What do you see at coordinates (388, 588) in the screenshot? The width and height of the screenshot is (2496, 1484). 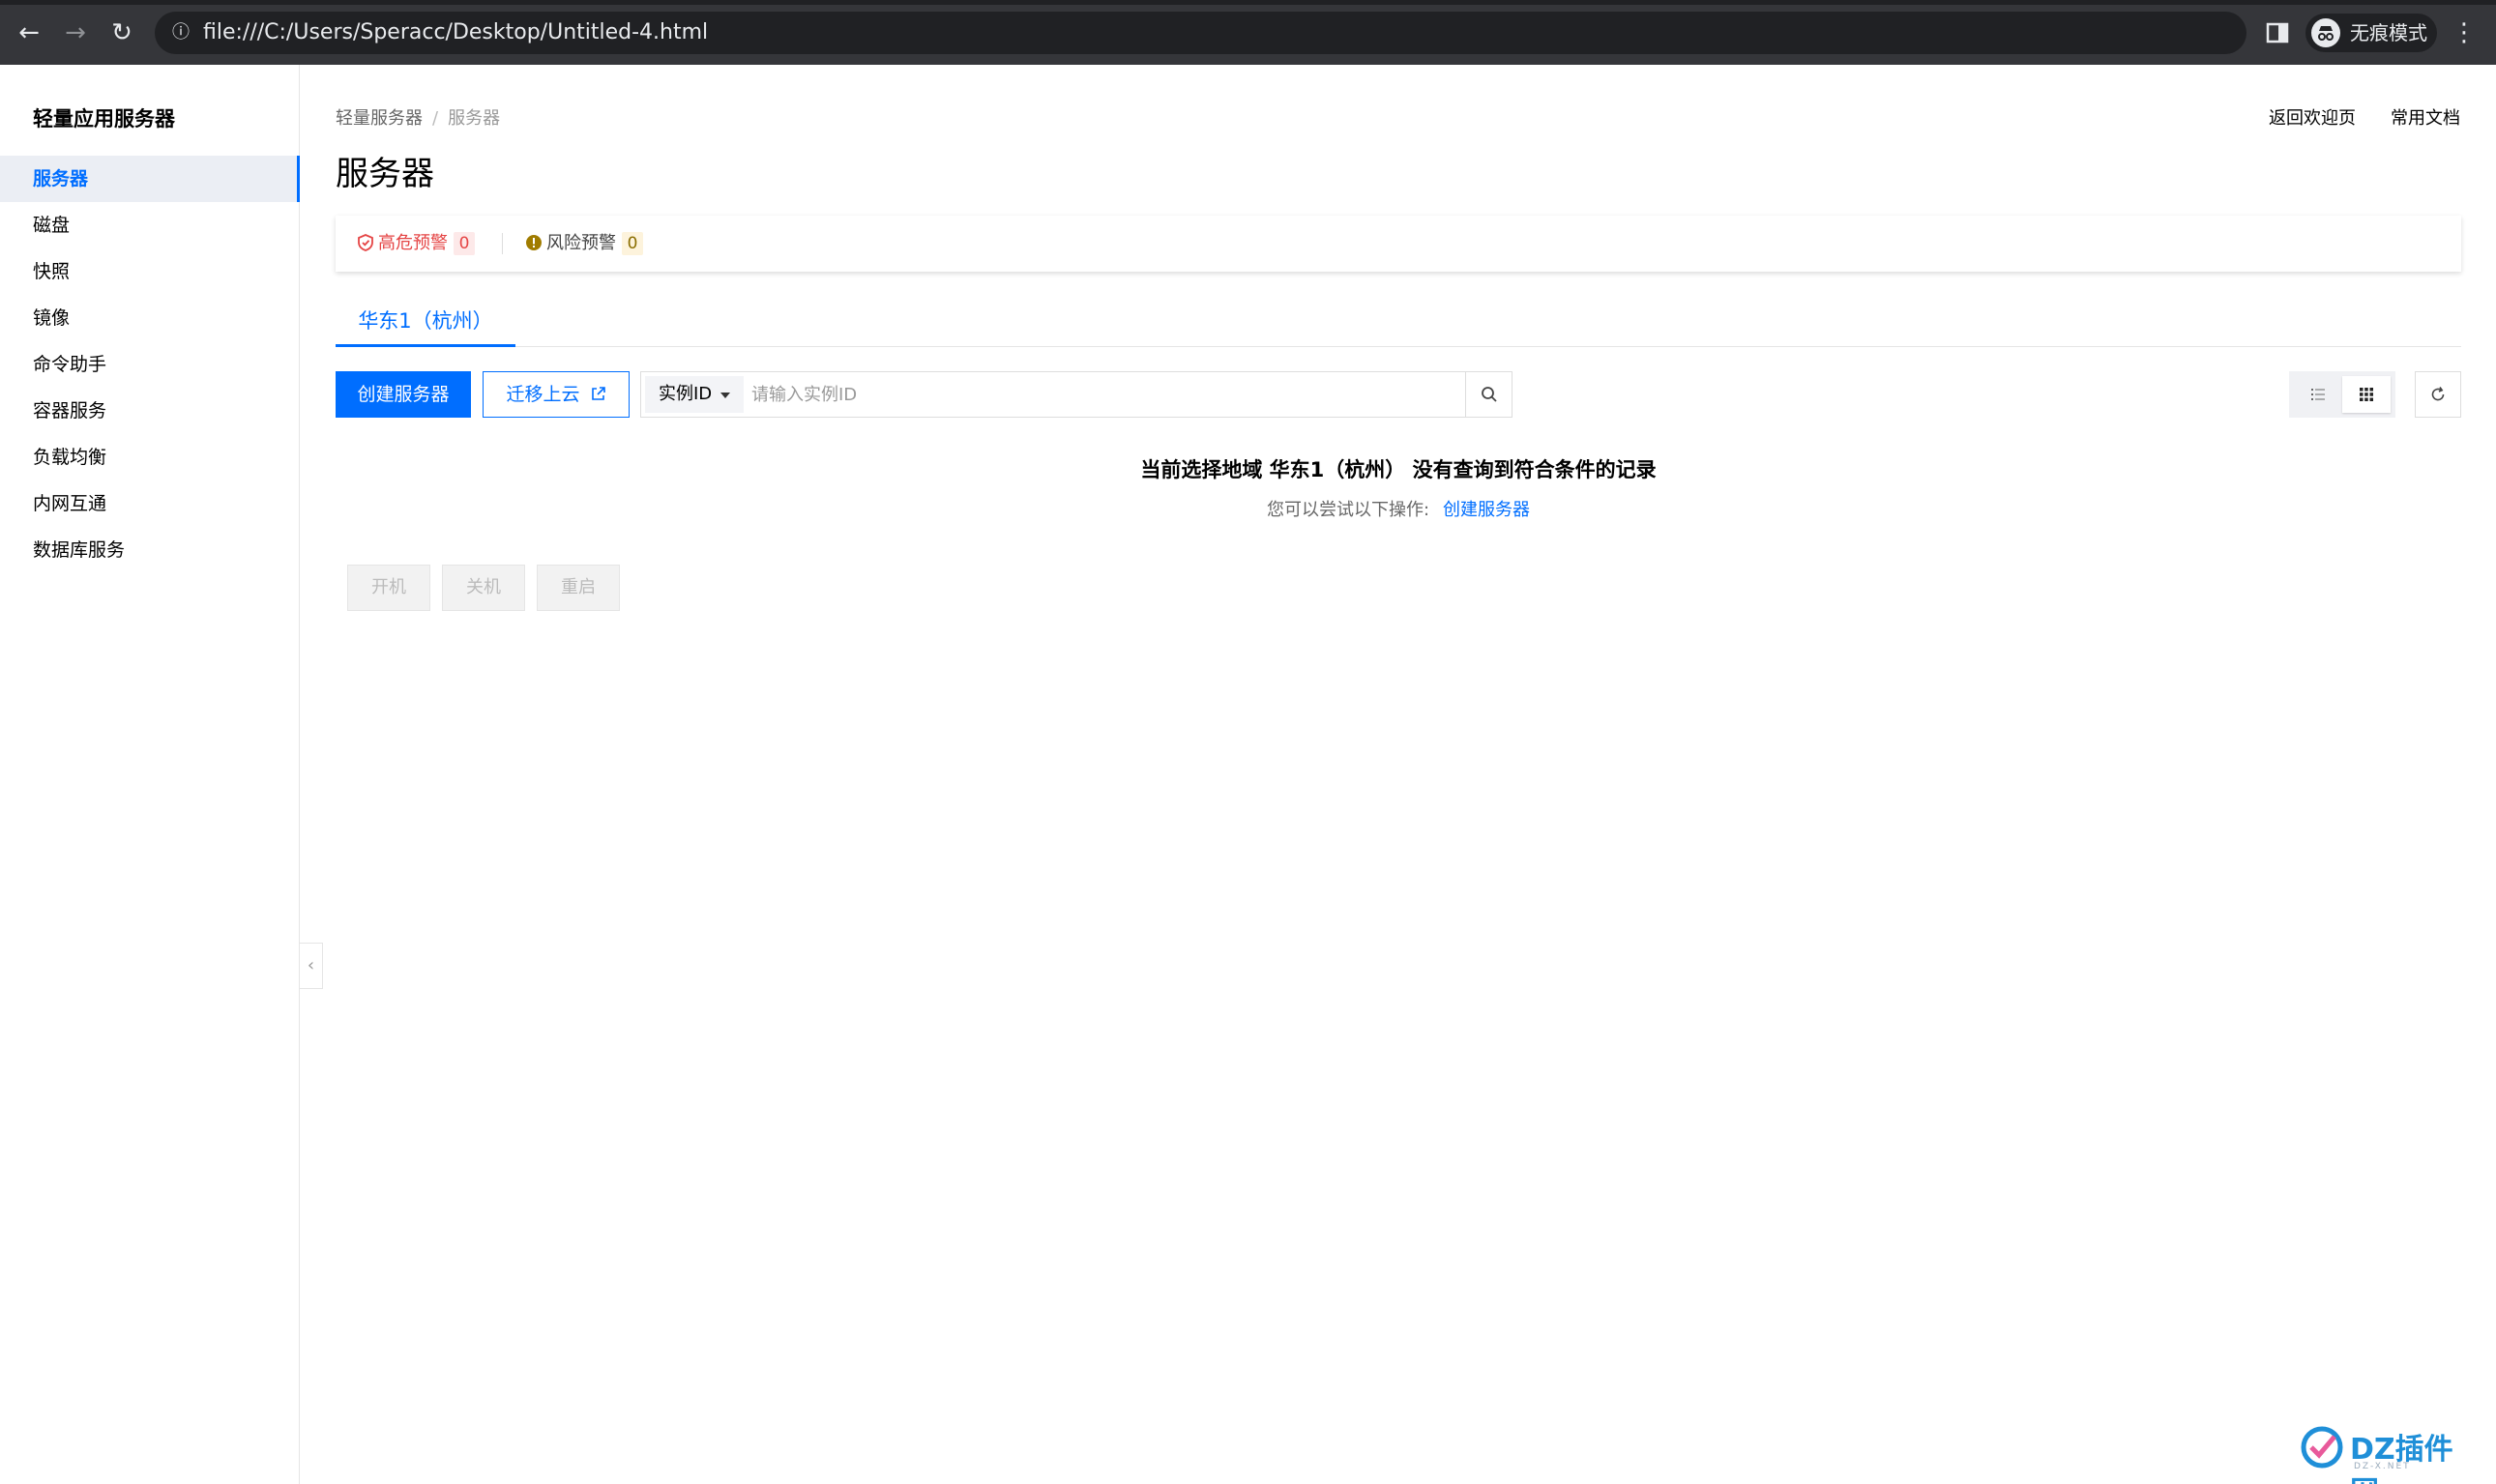 I see `start-button: 开机` at bounding box center [388, 588].